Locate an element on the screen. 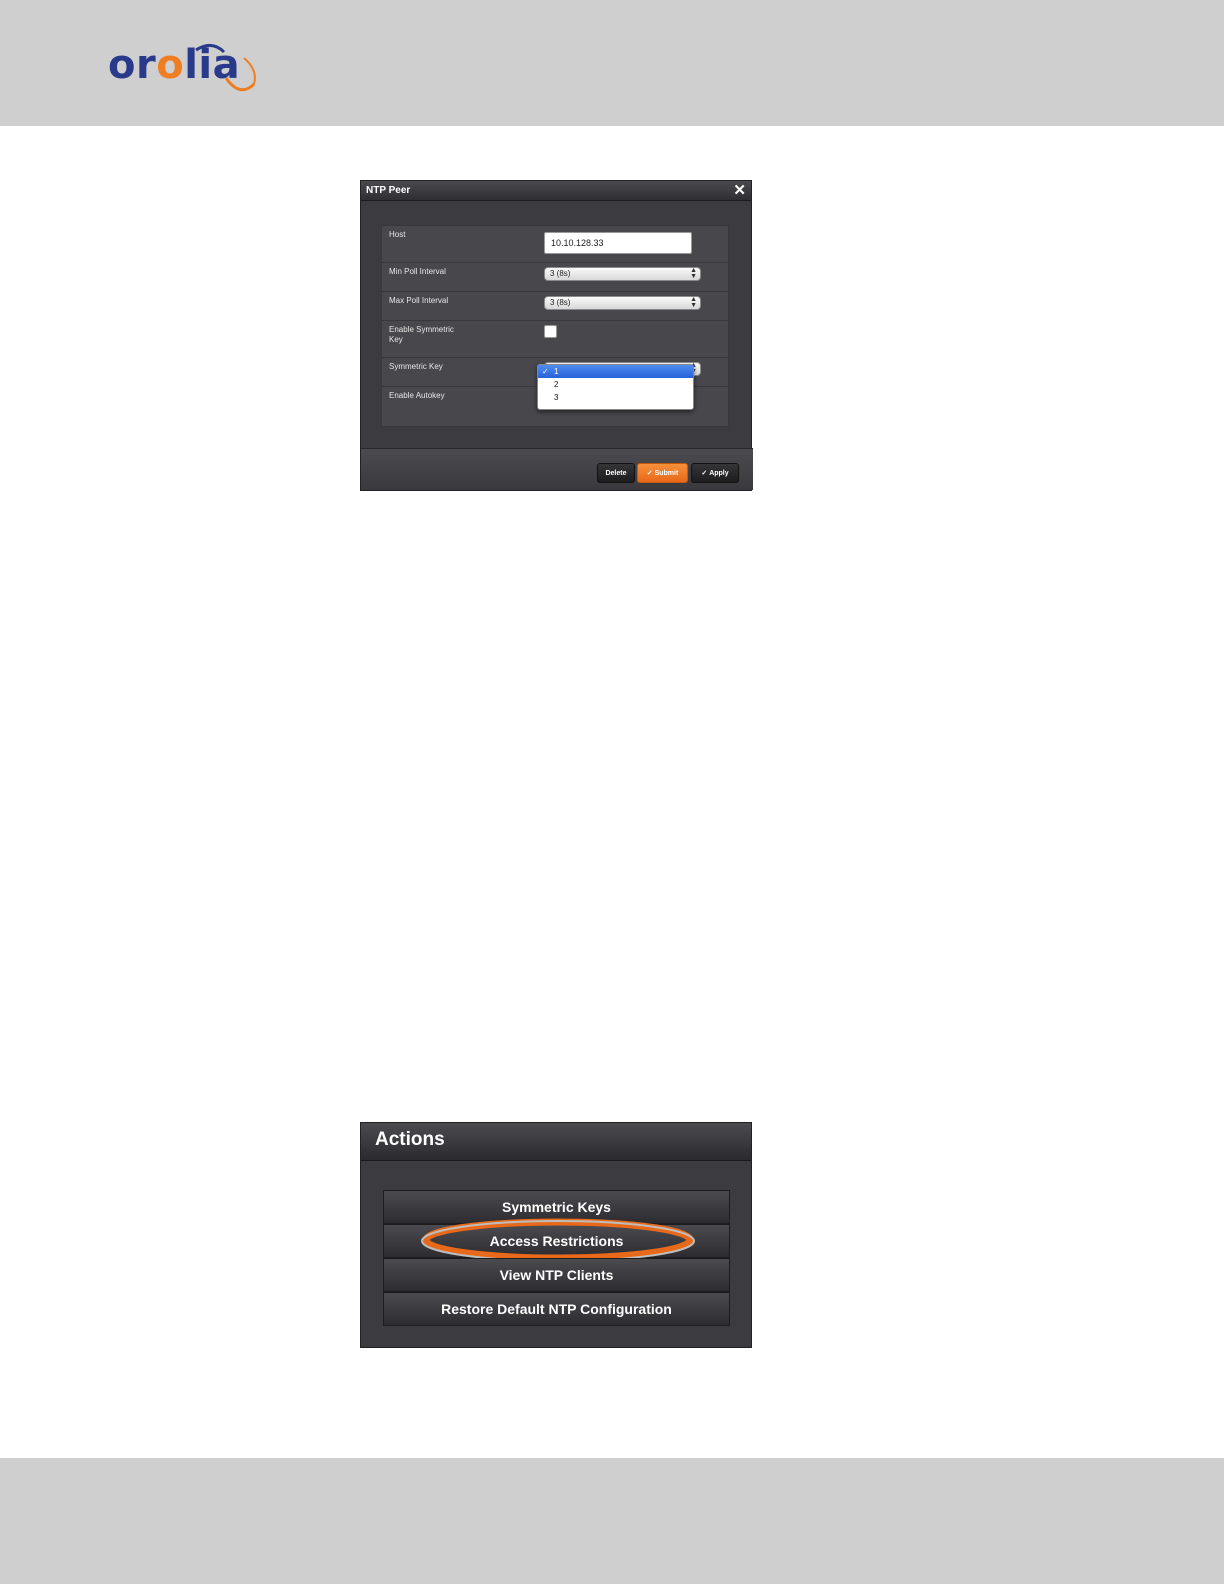 The image size is (1224, 1584). dialog-title: NTP Peer is located at coordinates (388, 190).